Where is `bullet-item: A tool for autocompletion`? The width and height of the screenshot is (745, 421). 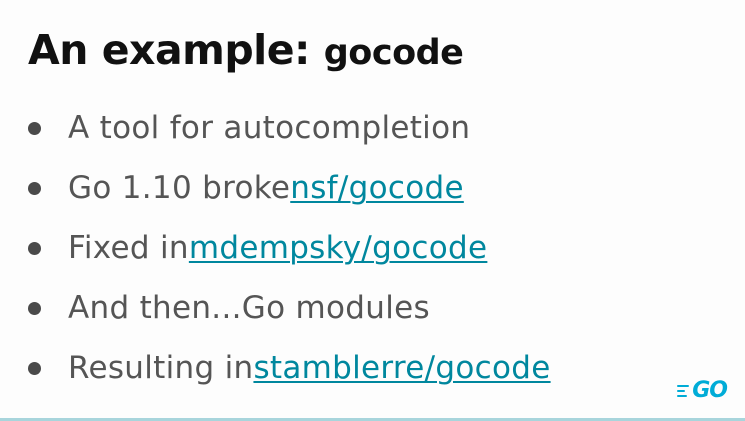
bullet-item: A tool for autocompletion is located at coordinates (376, 128).